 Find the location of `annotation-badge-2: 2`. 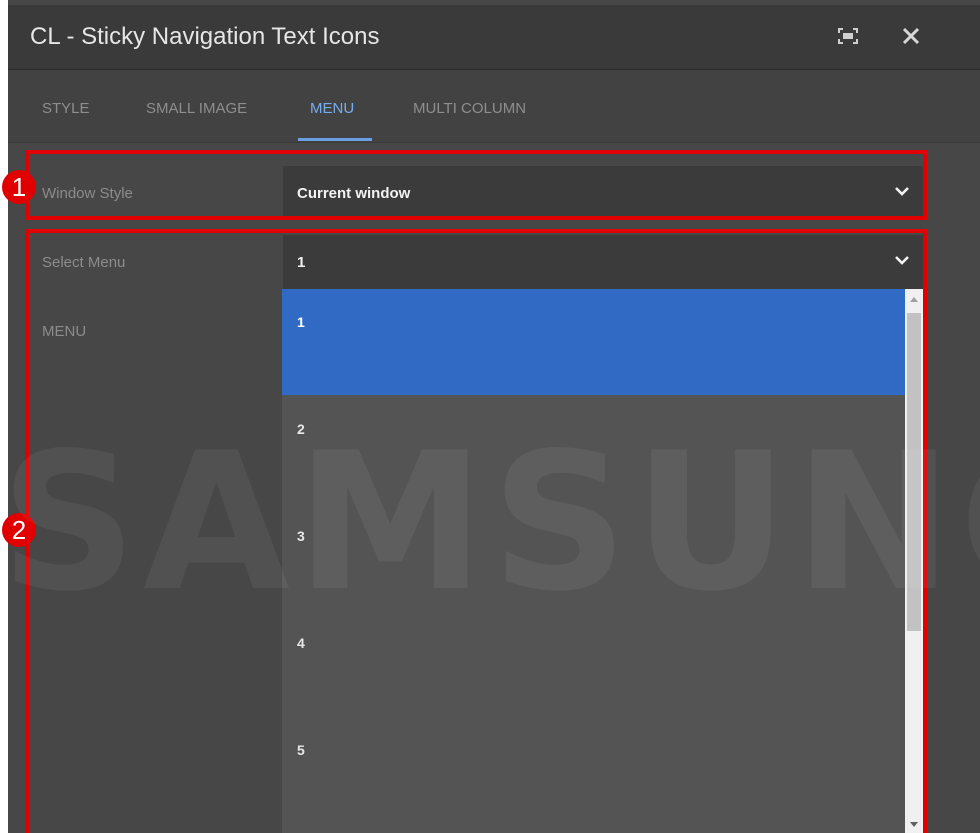

annotation-badge-2: 2 is located at coordinates (19, 530).